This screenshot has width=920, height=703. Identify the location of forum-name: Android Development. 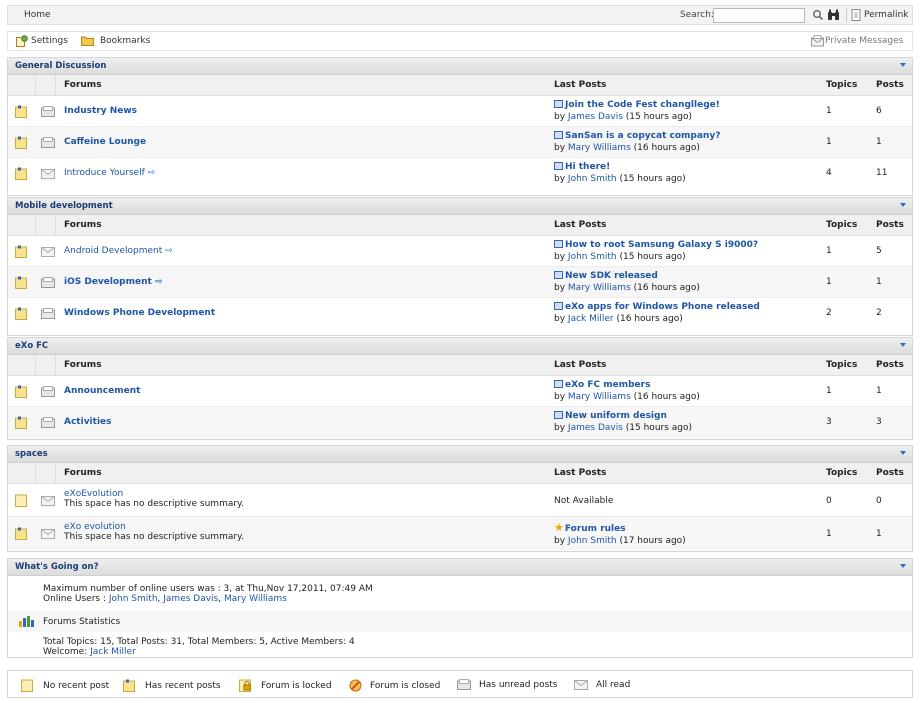
(113, 251).